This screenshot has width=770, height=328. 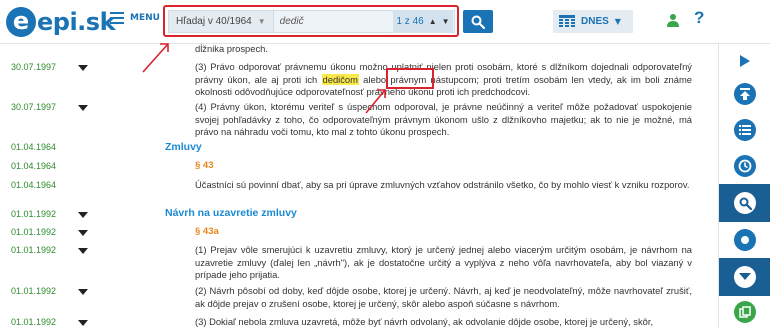 I want to click on search-hit-highlight: dedičom, so click(x=340, y=79).